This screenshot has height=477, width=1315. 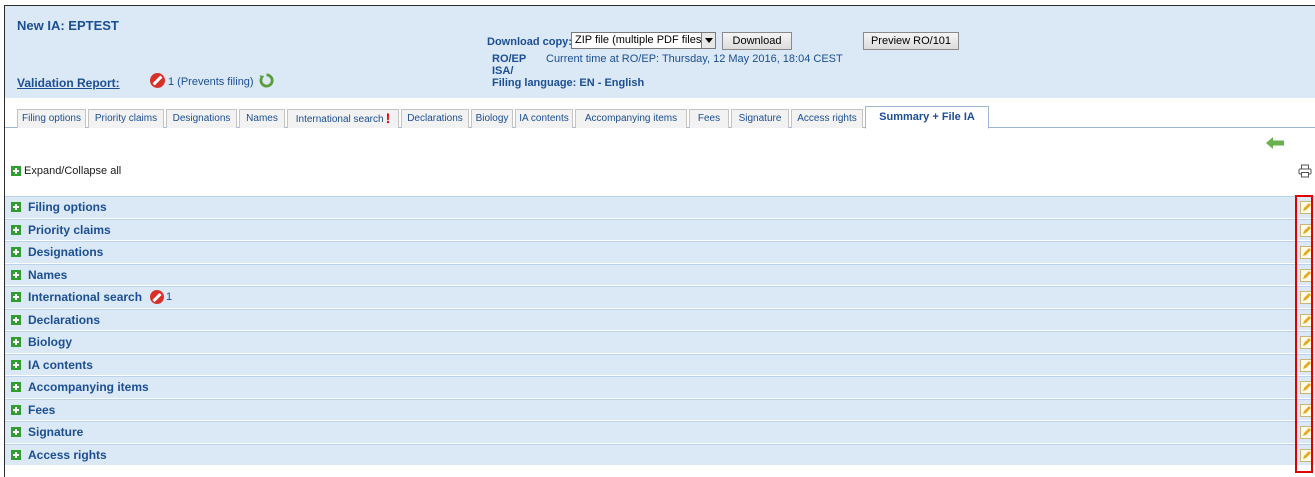 I want to click on section-signature: Signature, so click(x=660, y=432).